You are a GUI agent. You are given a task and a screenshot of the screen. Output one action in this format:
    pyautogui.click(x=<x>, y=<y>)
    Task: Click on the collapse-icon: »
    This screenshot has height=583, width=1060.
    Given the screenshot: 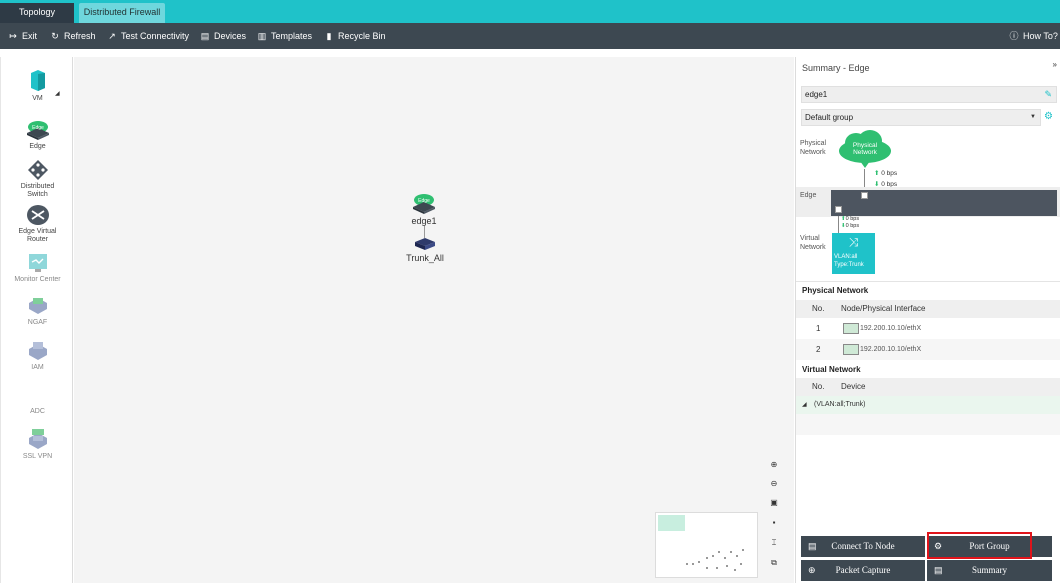 What is the action you would take?
    pyautogui.click(x=1055, y=64)
    